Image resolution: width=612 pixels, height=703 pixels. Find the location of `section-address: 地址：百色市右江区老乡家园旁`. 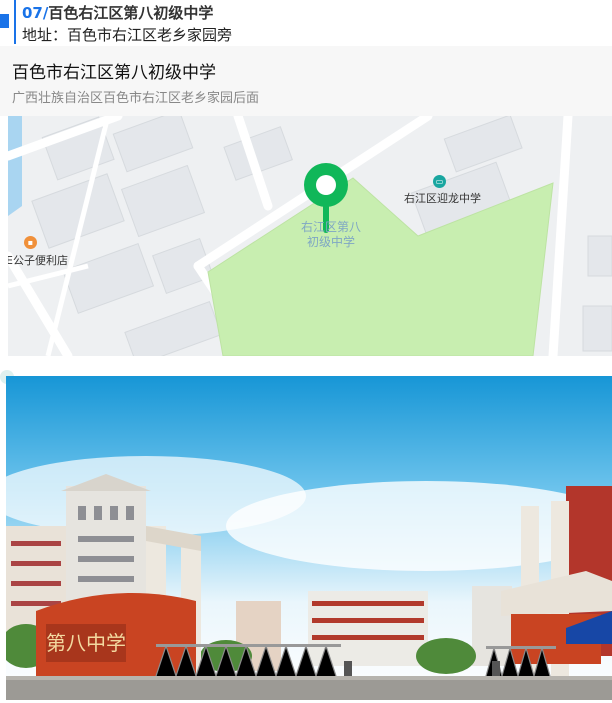

section-address: 地址：百色市右江区老乡家园旁 is located at coordinates (127, 35).